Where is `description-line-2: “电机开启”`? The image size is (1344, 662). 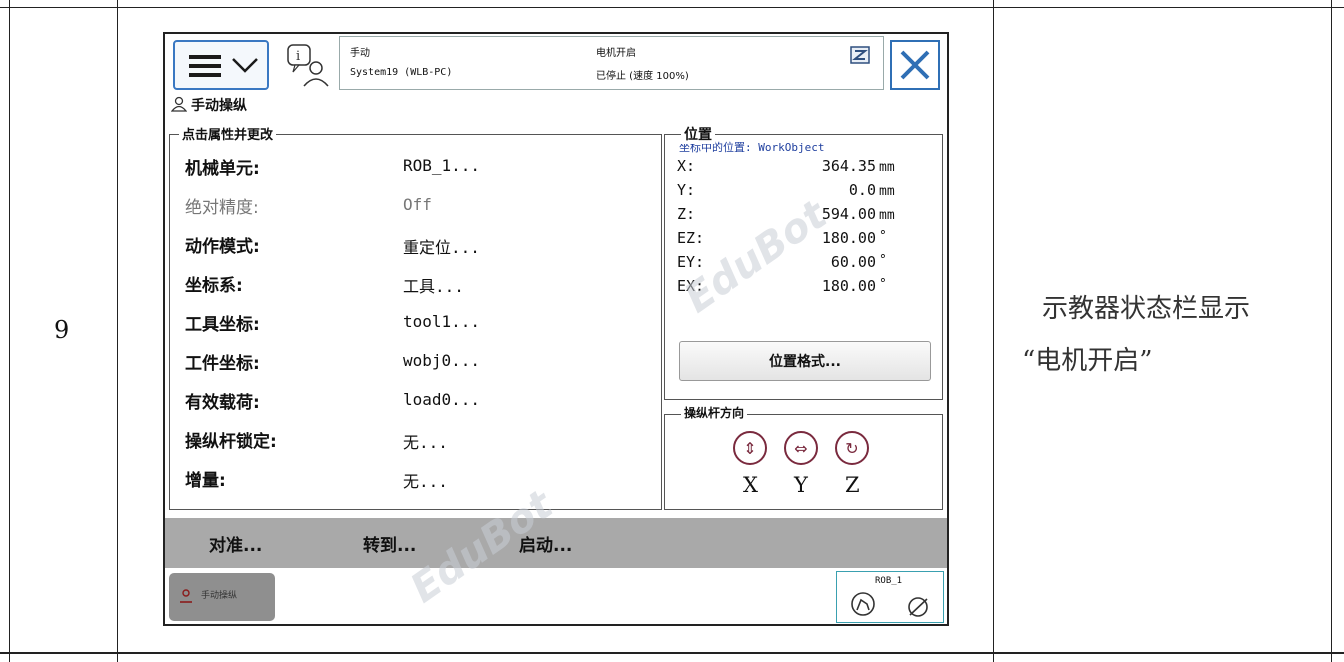
description-line-2: “电机开启” is located at coordinates (1087, 361).